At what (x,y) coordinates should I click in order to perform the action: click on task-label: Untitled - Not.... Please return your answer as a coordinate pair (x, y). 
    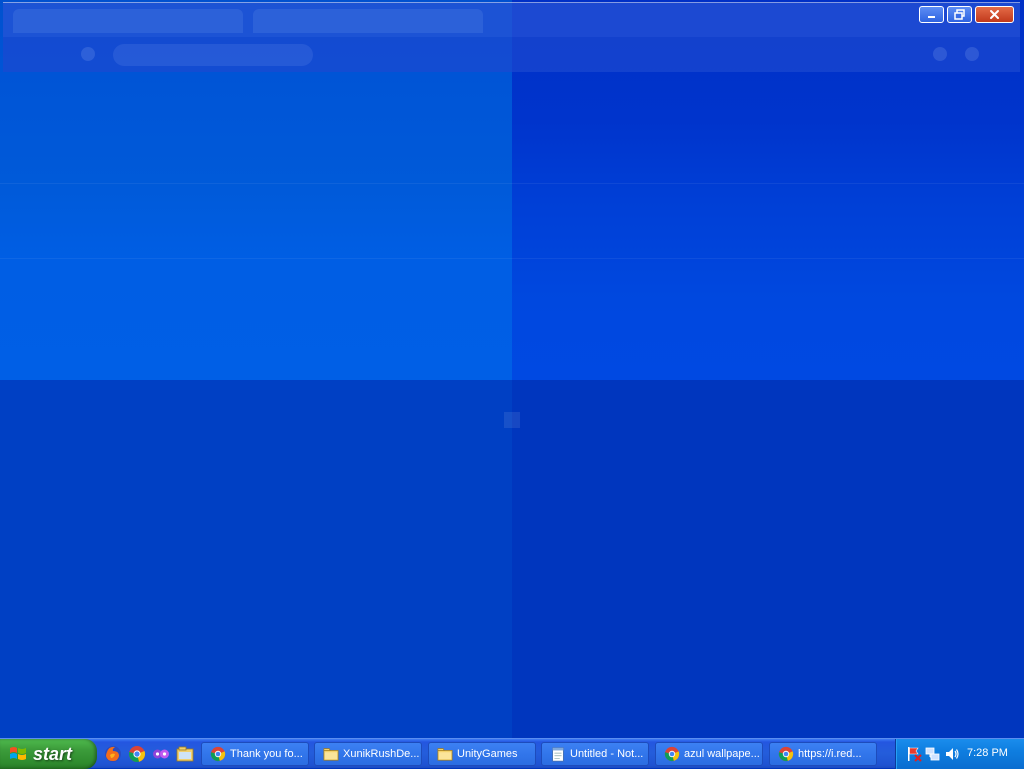
    Looking at the image, I should click on (607, 754).